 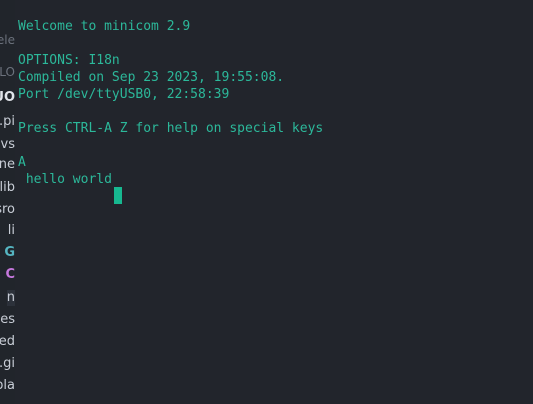 I want to click on sidebar-item: n, so click(x=10, y=298).